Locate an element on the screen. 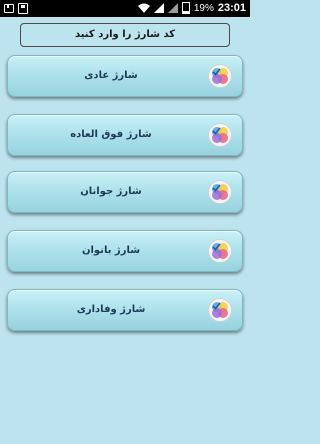 Image resolution: width=320 pixels, height=444 pixels. system-indicators: 19% 23:01 is located at coordinates (191, 8).